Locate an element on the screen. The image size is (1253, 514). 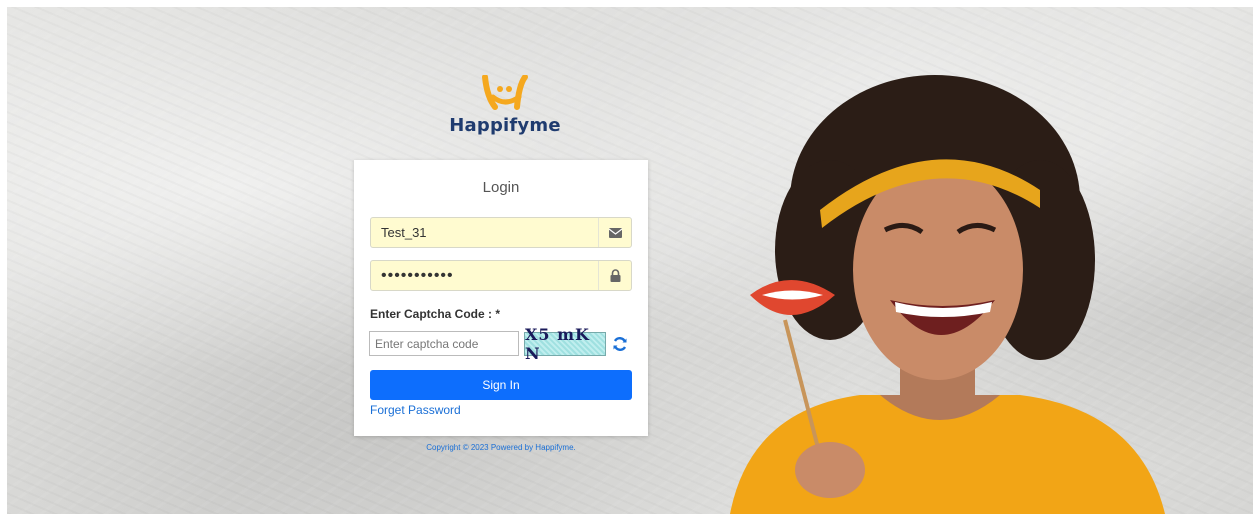
refresh-icon is located at coordinates (620, 344).